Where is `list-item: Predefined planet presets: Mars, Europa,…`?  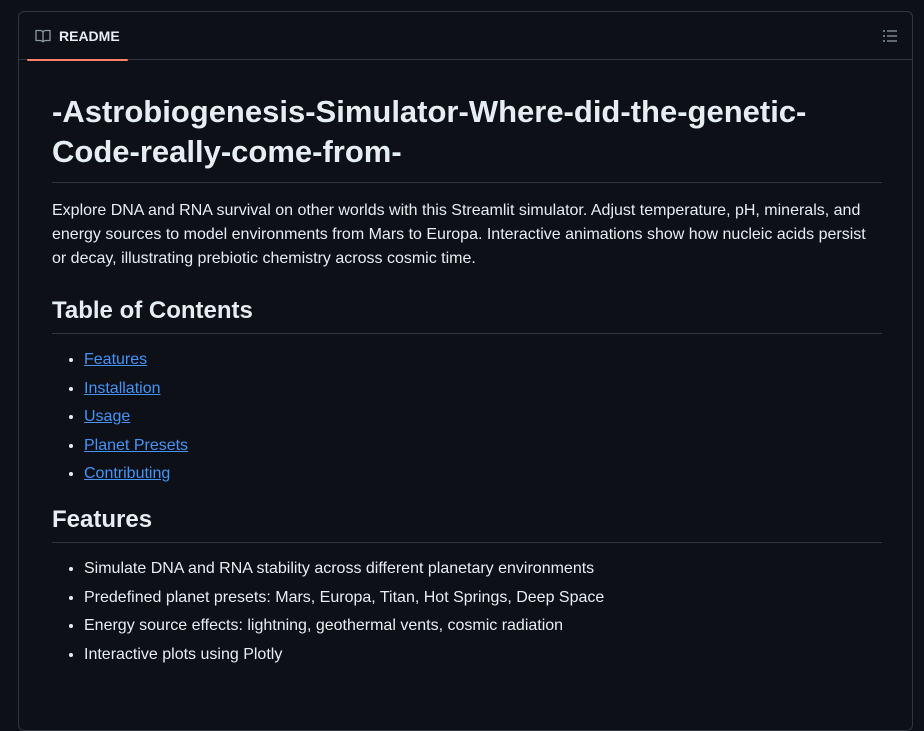 list-item: Predefined planet presets: Mars, Europa,… is located at coordinates (483, 598).